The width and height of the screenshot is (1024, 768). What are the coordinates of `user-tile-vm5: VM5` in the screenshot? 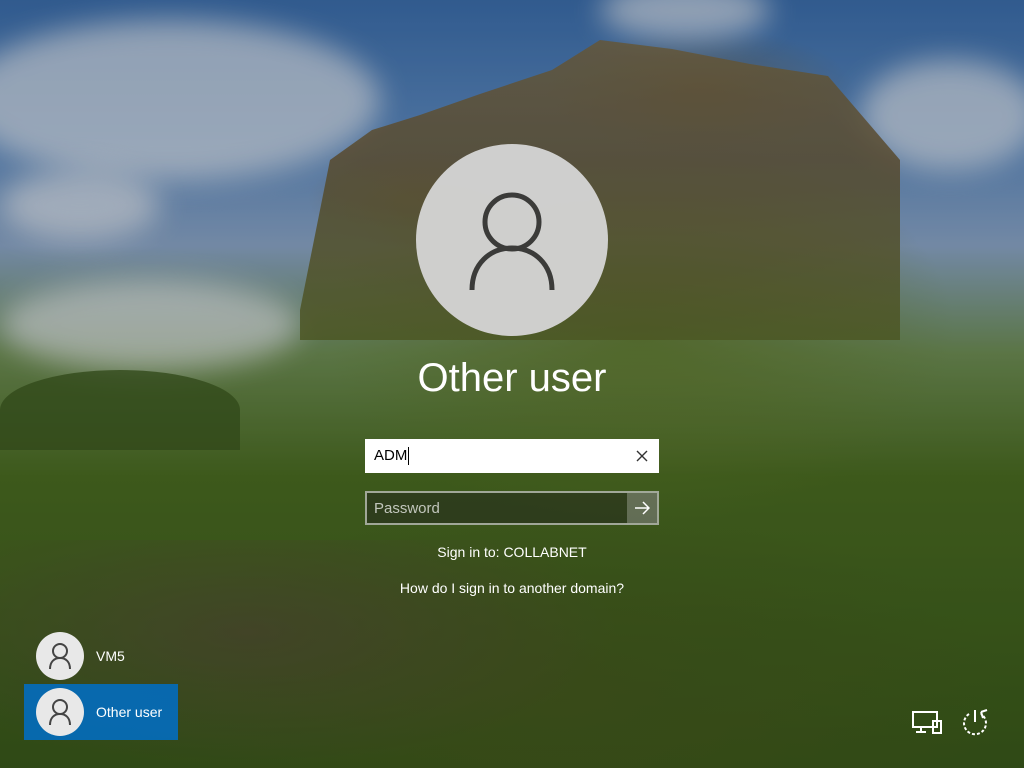 It's located at (101, 656).